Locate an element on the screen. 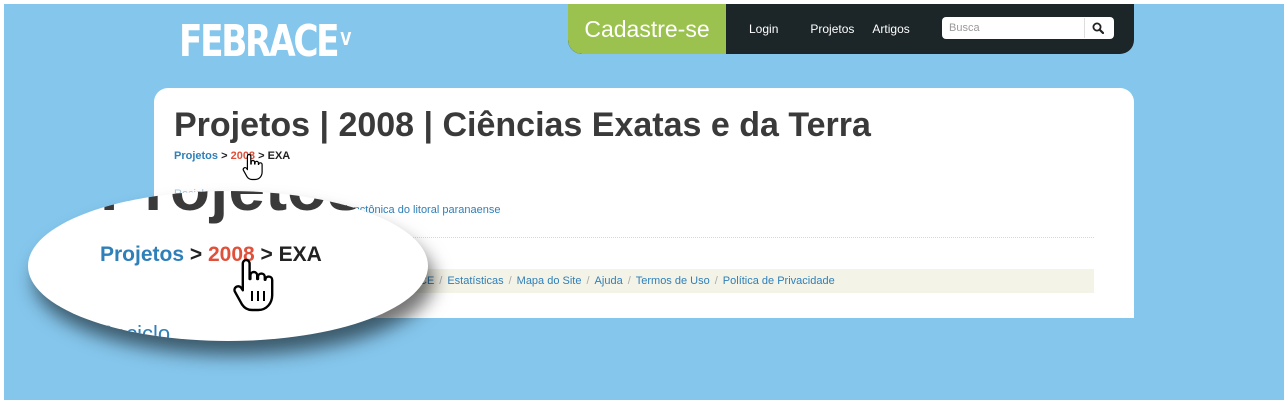  category-link: Reciclo is located at coordinates (192, 194).